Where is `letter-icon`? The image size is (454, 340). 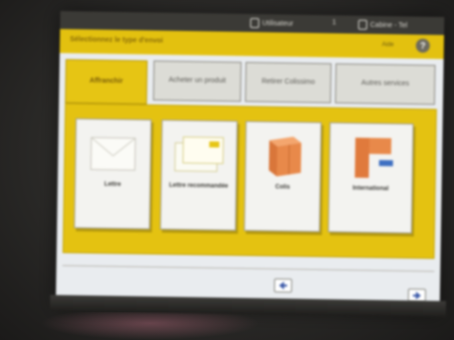 letter-icon is located at coordinates (113, 152).